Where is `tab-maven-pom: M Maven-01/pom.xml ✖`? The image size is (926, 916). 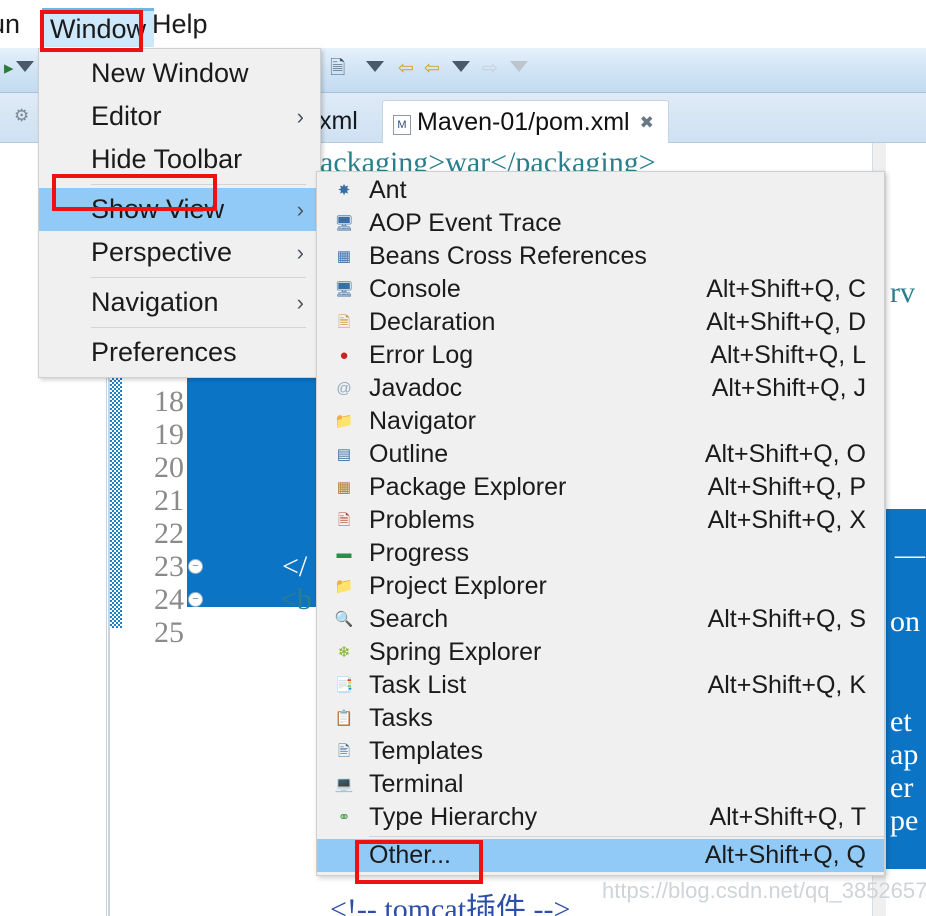
tab-maven-pom: M Maven-01/pom.xml ✖ is located at coordinates (525, 121).